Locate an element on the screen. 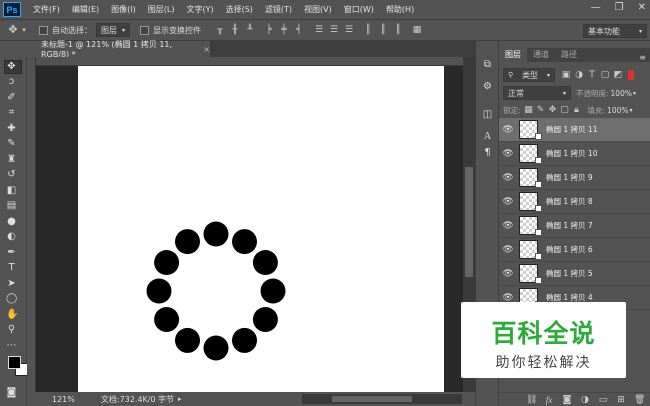 The height and width of the screenshot is (406, 650). path-select-icon: ➤ is located at coordinates (11, 283).